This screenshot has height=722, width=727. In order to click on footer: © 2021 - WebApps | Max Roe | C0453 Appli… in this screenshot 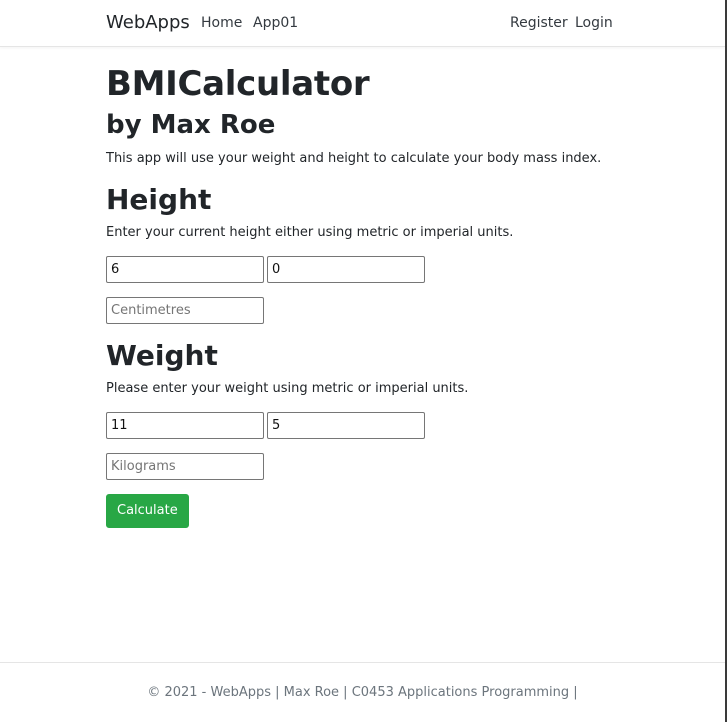, I will do `click(362, 692)`.